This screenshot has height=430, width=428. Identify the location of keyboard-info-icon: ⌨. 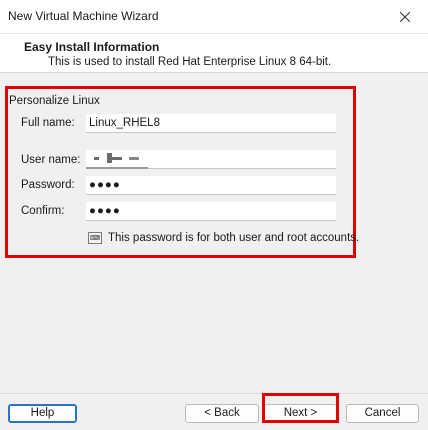
(95, 238).